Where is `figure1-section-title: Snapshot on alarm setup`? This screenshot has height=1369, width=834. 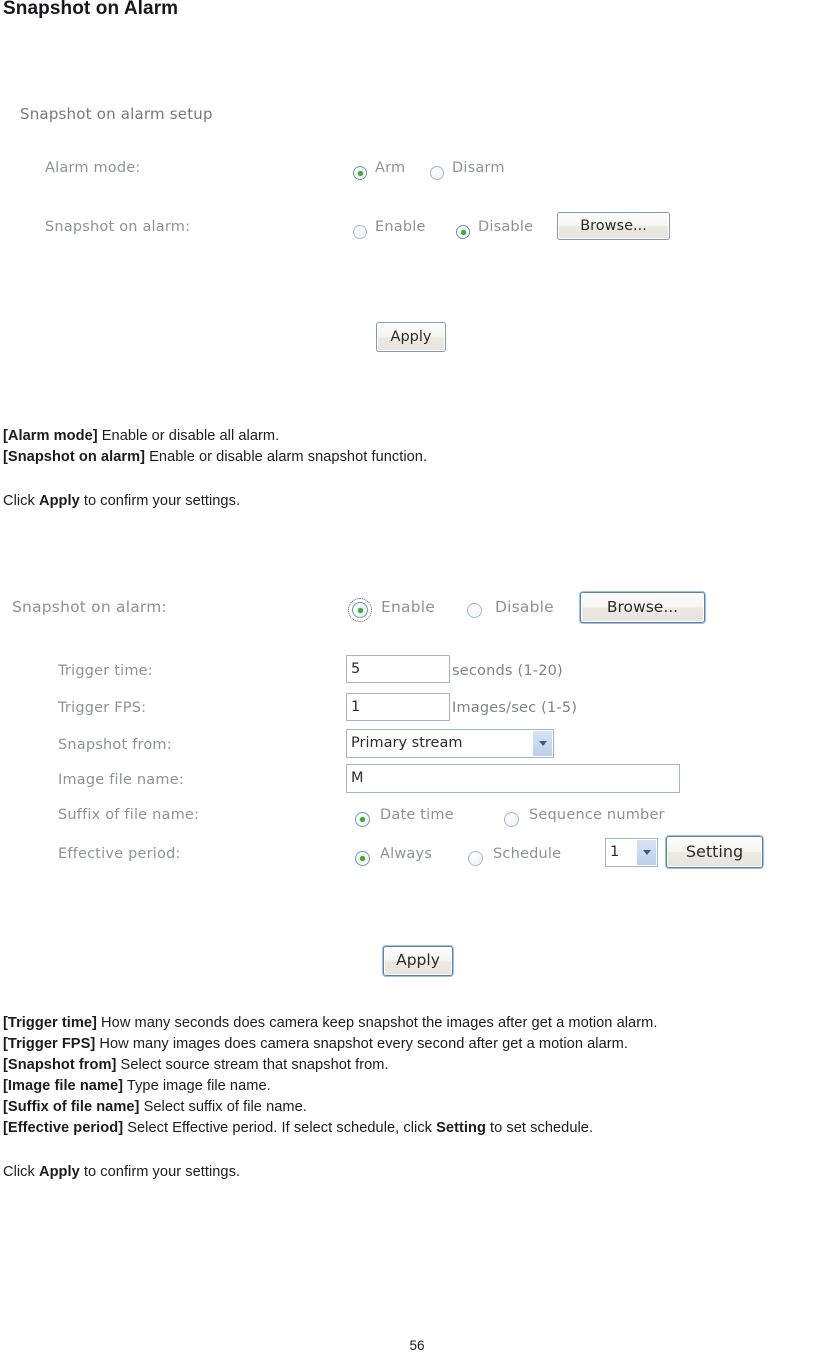
figure1-section-title: Snapshot on alarm setup is located at coordinates (116, 114).